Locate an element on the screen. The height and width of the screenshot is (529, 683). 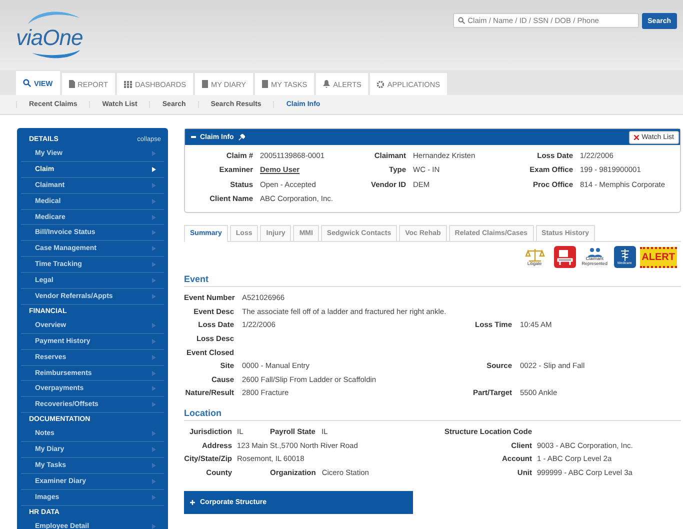
section-heading: Event is located at coordinates (432, 279).